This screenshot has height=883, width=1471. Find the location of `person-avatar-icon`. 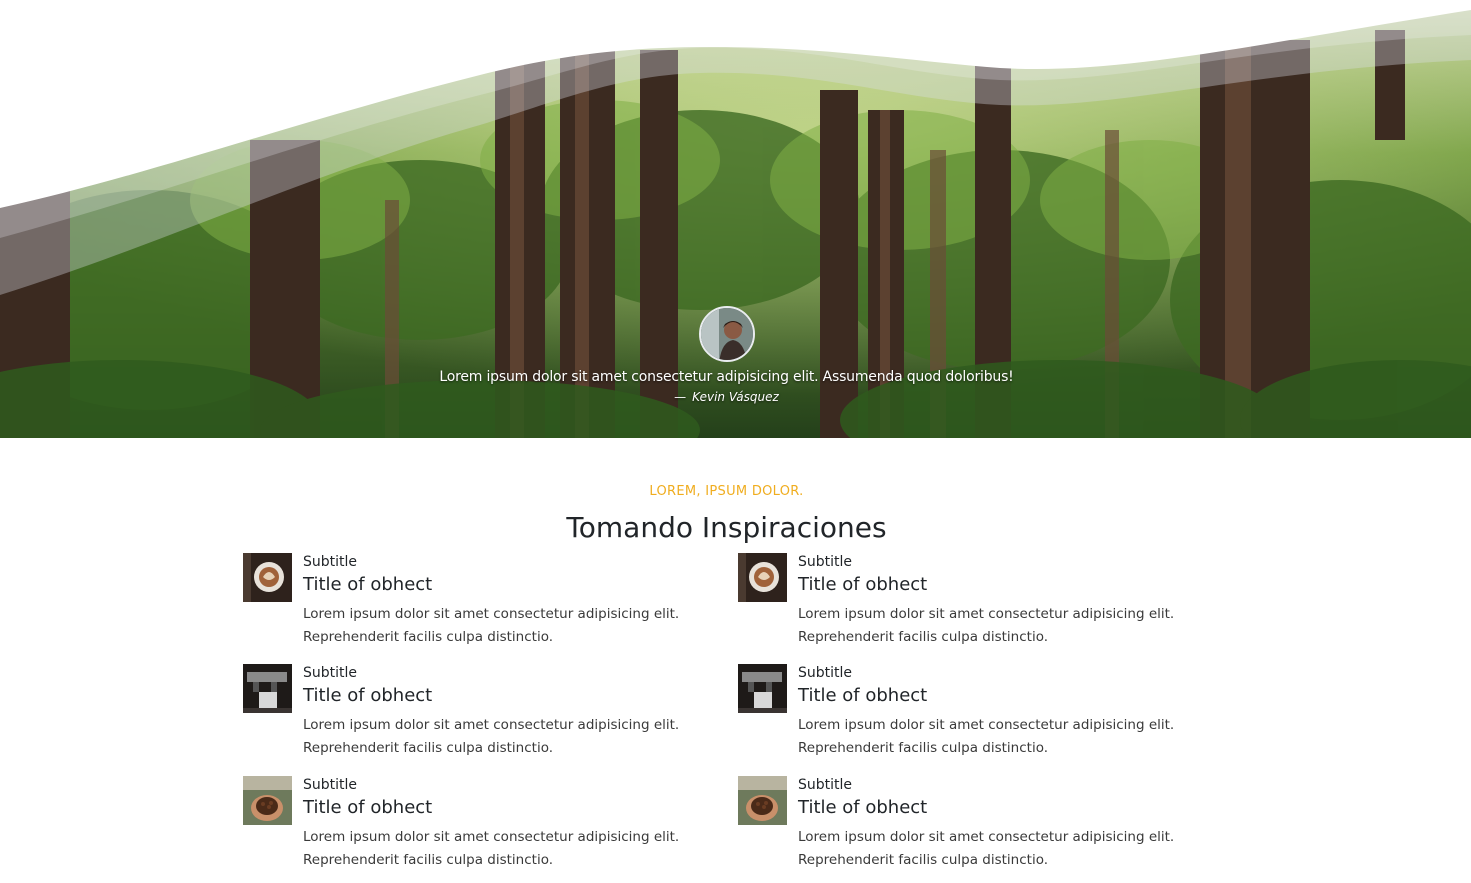

person-avatar-icon is located at coordinates (726, 334).